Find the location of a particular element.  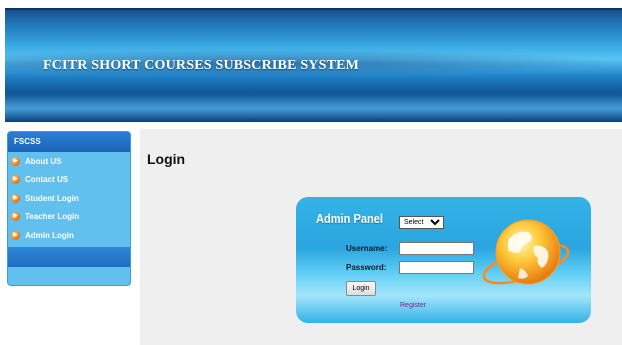

globe-icon is located at coordinates (526, 252).